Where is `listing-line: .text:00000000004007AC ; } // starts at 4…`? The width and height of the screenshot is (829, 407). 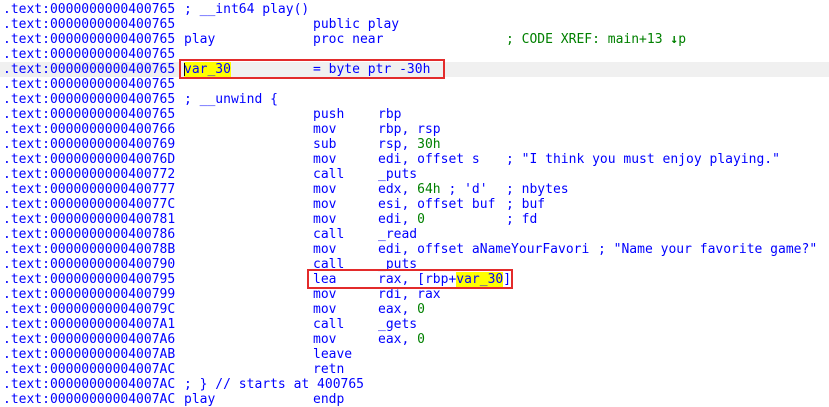
listing-line: .text:00000000004007AC ; } // starts at 4… is located at coordinates (414, 384).